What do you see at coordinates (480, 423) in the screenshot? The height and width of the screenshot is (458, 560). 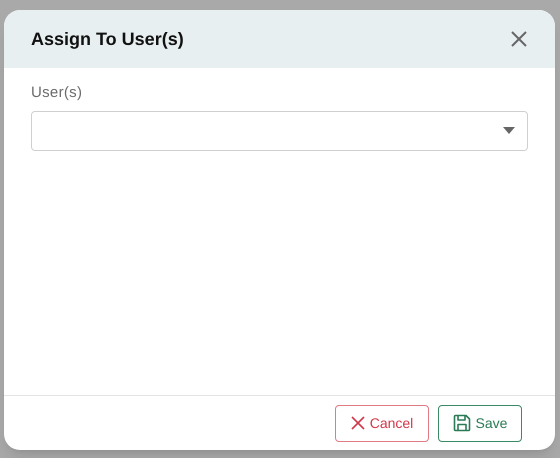 I see `save-button: Save` at bounding box center [480, 423].